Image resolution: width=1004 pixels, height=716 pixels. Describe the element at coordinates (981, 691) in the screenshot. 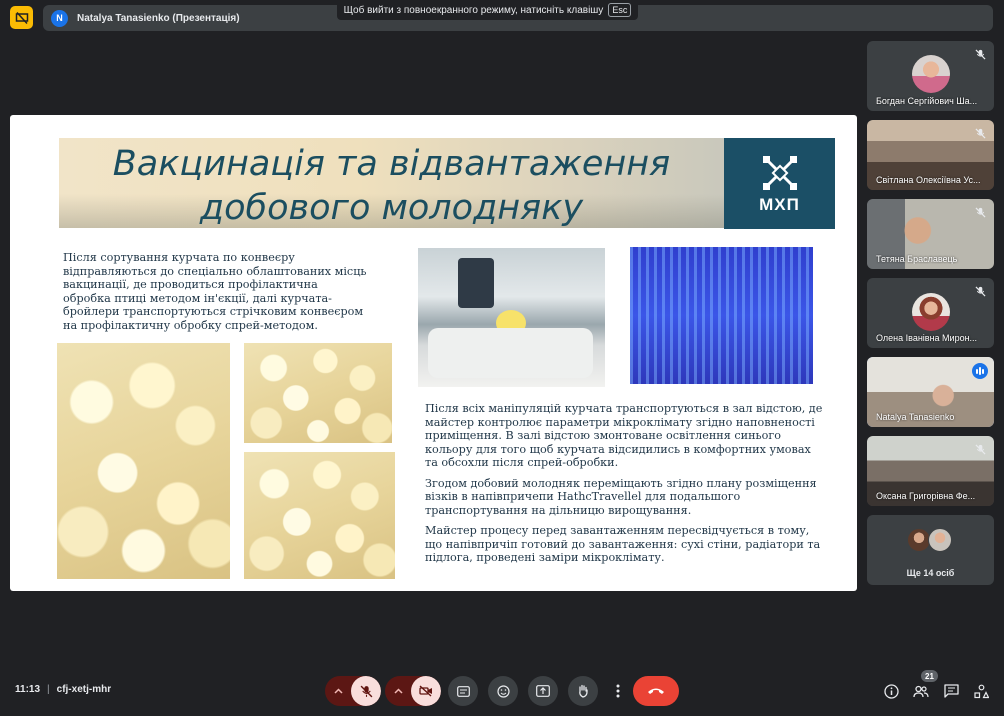

I see `activities-icon` at that location.